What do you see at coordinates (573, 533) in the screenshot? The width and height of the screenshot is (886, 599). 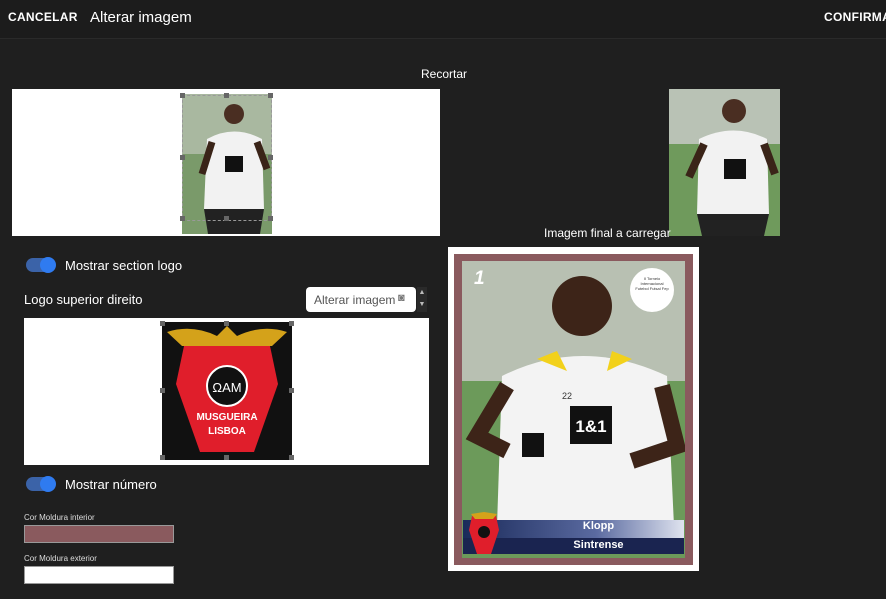 I see `card-name-bar: Klopp Sintrense` at bounding box center [573, 533].